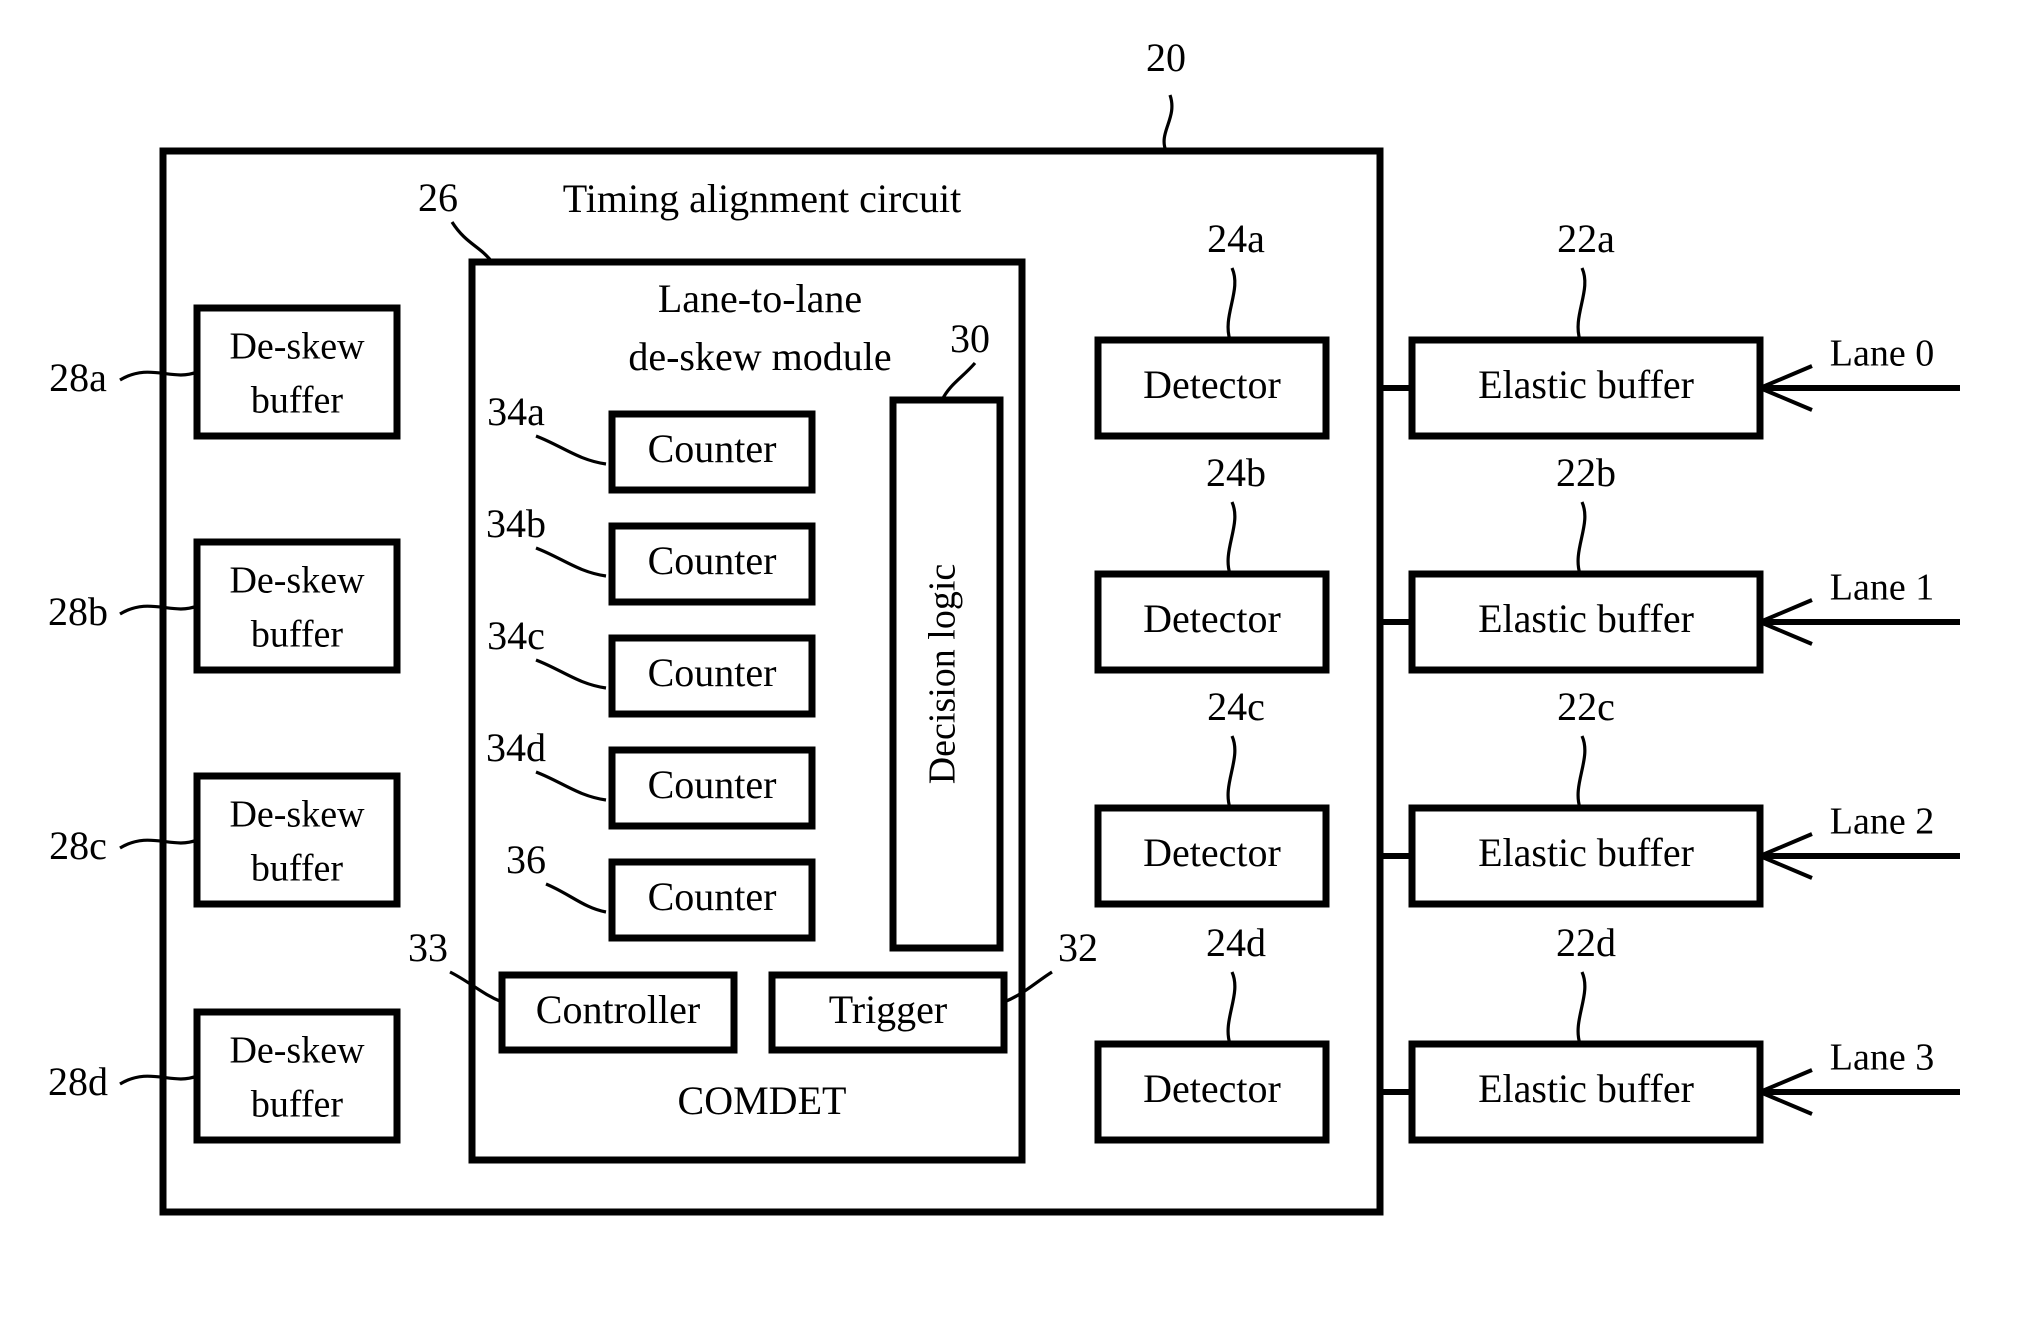  Describe the element at coordinates (1586, 618) in the screenshot. I see `elastic-buffer-b-label: Elastic buffer` at that location.